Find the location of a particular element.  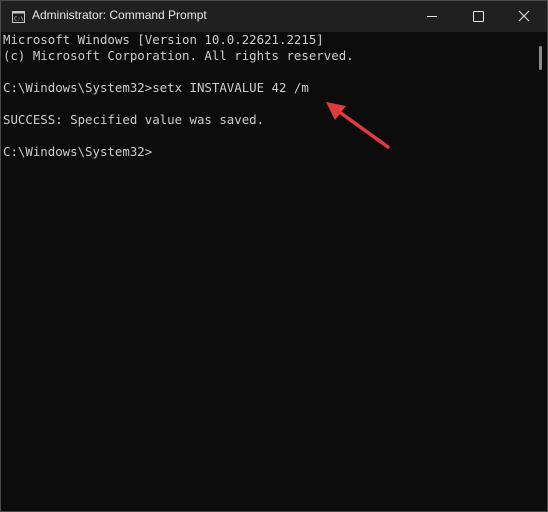

maximize-button is located at coordinates (478, 16).